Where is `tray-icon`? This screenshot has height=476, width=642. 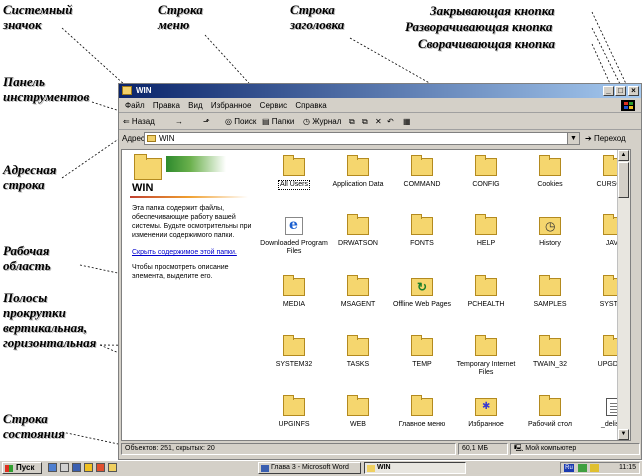 tray-icon is located at coordinates (582, 468).